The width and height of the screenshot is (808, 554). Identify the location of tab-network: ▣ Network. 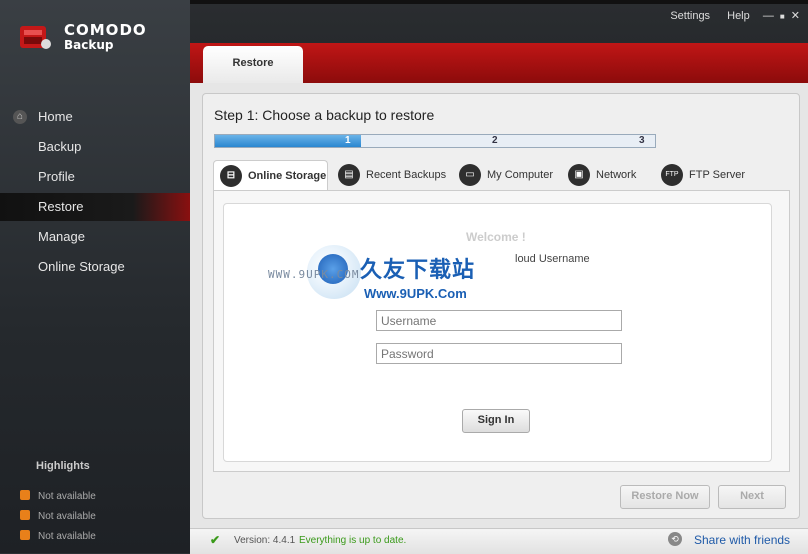
(602, 175).